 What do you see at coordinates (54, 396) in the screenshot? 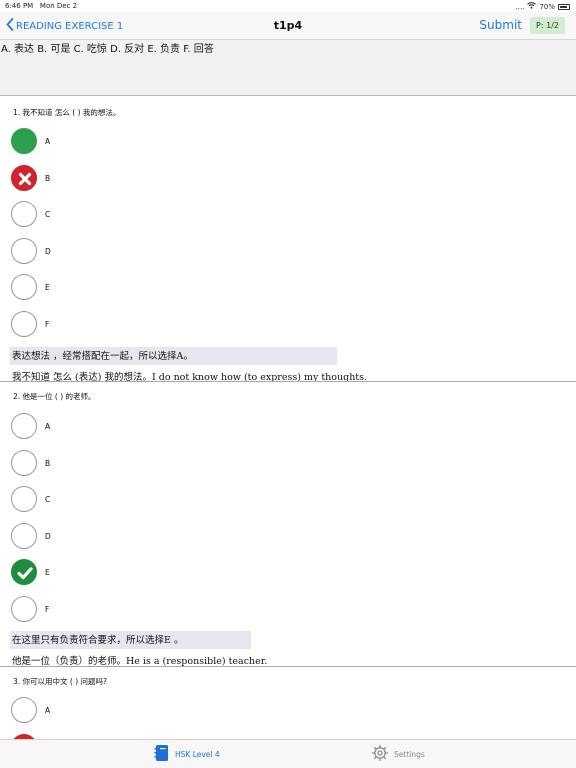
I see `question-title: 2. 他是一位 ( ) 的老师。` at bounding box center [54, 396].